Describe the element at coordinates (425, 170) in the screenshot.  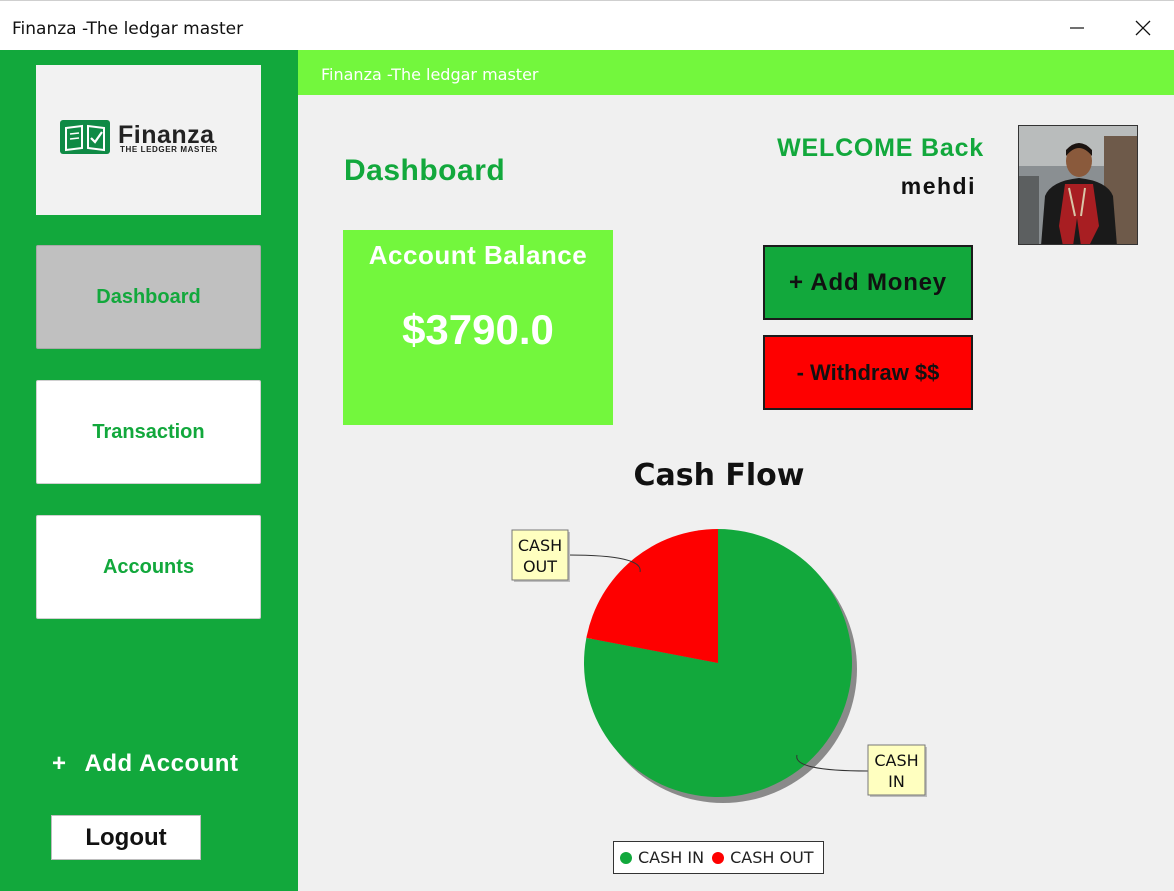
I see `page-title: Dashboard` at that location.